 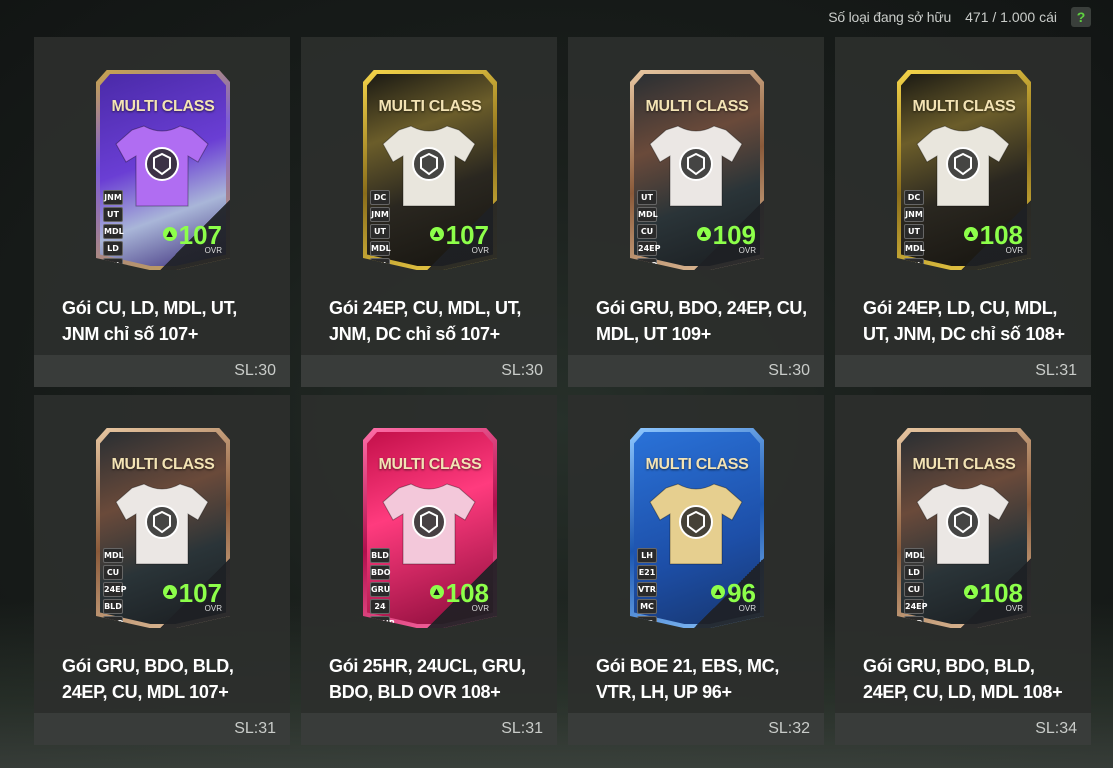 What do you see at coordinates (149, 321) in the screenshot?
I see `pack-name: Gói CU, LD, MDL, UT, JNM chỉ số 107+` at bounding box center [149, 321].